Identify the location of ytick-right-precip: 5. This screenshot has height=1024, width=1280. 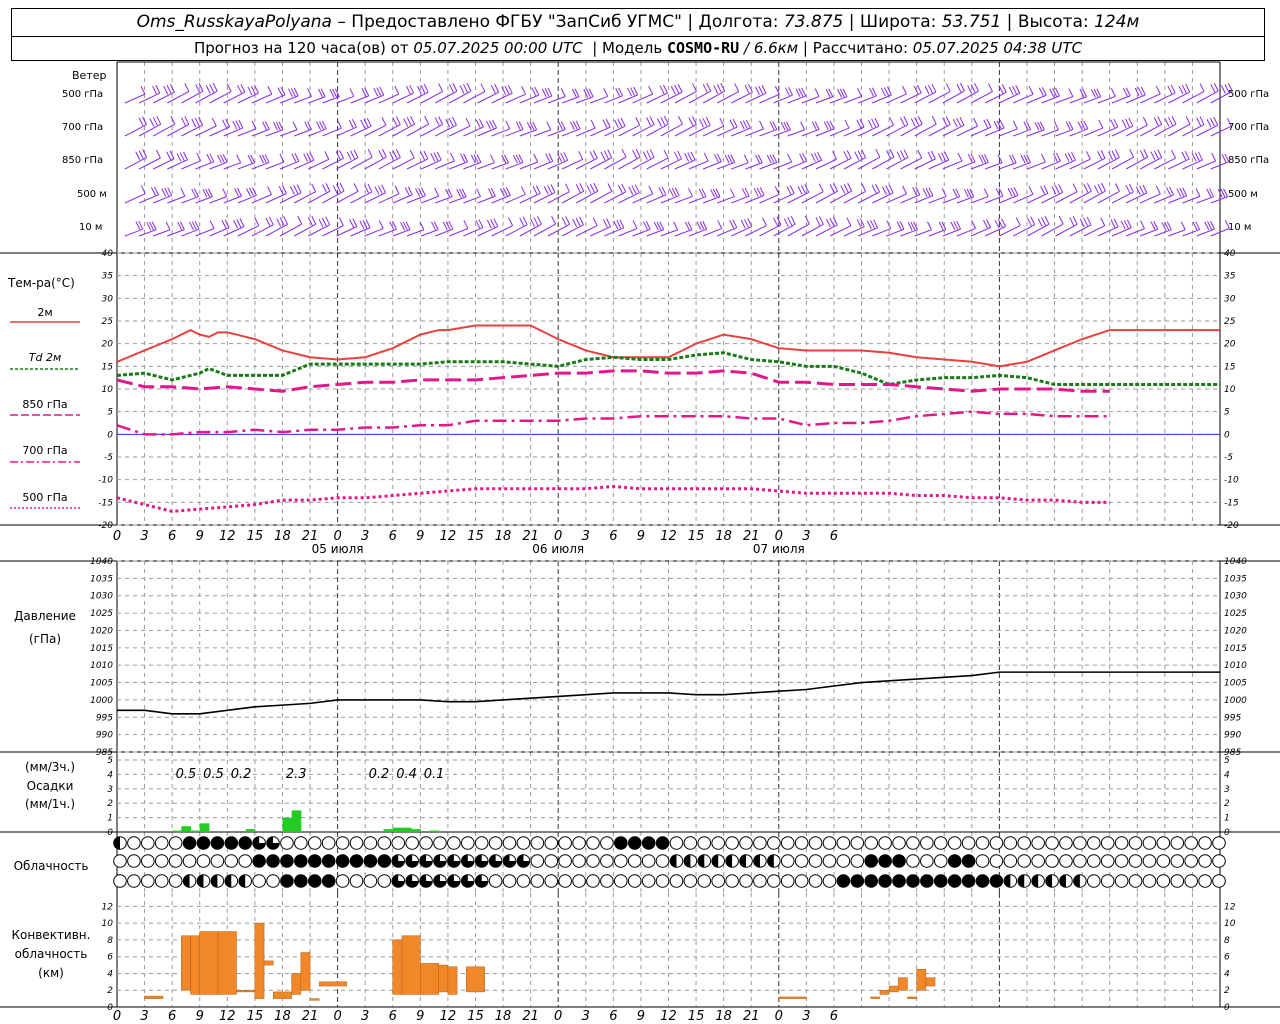
(1227, 761).